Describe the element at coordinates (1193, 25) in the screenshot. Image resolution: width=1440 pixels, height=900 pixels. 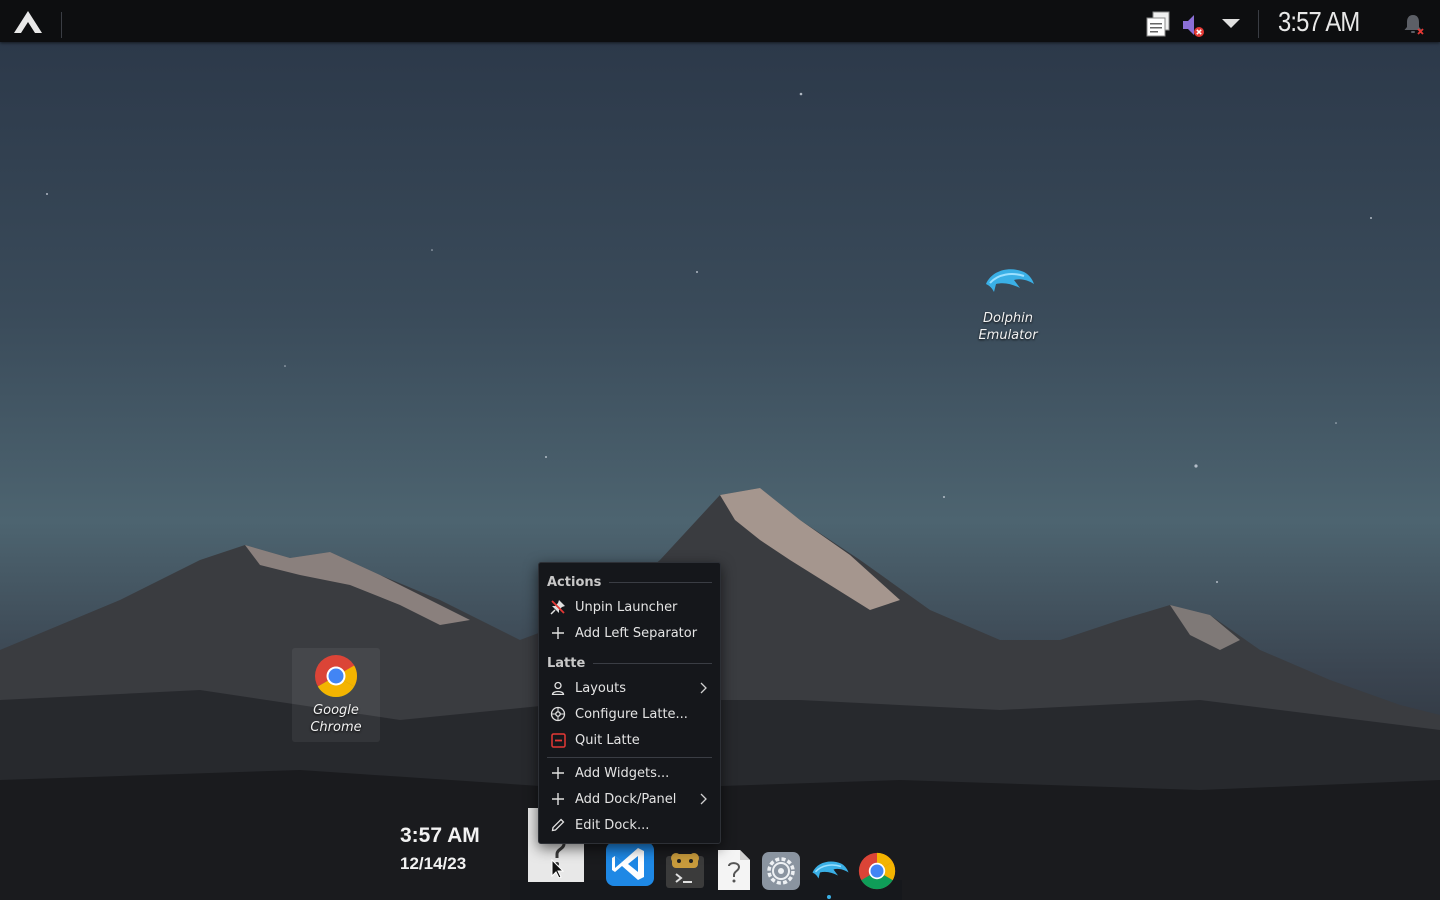
I see `volume-muted-icon` at that location.